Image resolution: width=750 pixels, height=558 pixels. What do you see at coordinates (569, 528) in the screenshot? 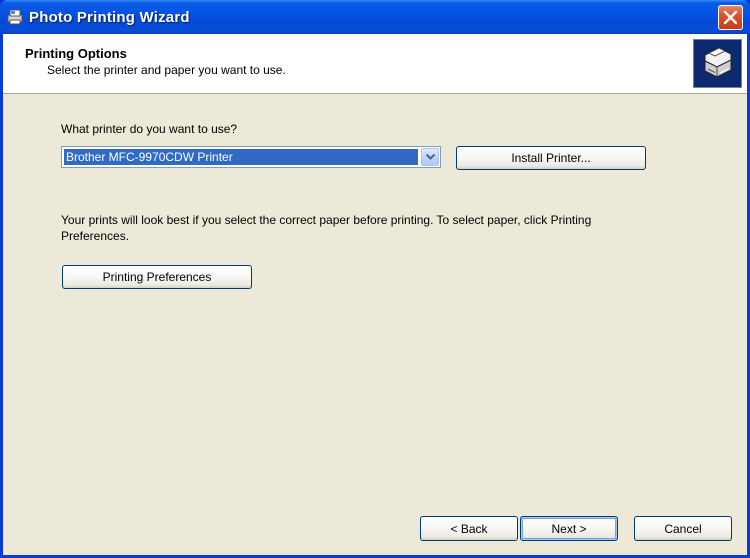
I see `next-button: Next >` at bounding box center [569, 528].